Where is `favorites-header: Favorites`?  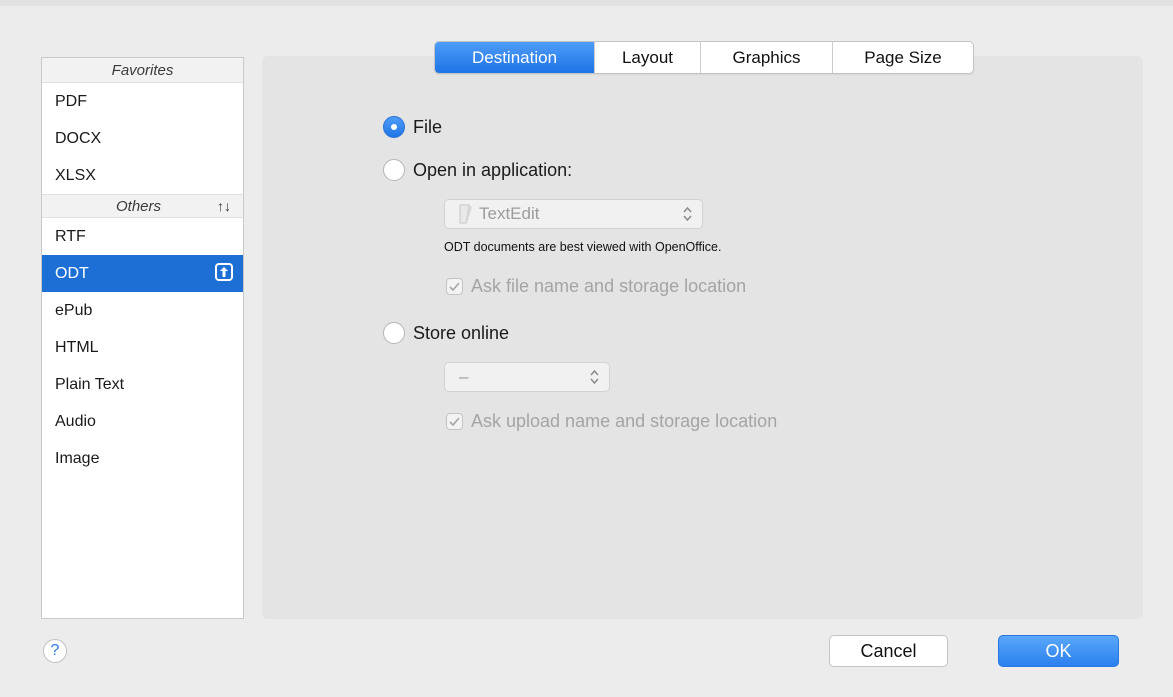 favorites-header: Favorites is located at coordinates (142, 70).